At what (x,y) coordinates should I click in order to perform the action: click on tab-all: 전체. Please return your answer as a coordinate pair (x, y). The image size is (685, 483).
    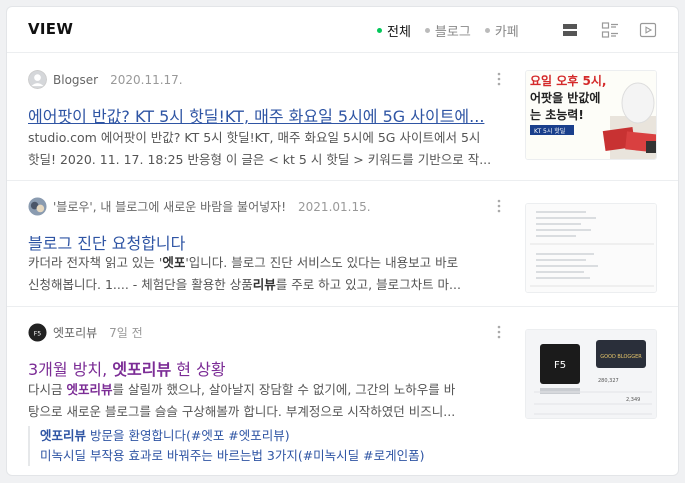
    Looking at the image, I should click on (394, 30).